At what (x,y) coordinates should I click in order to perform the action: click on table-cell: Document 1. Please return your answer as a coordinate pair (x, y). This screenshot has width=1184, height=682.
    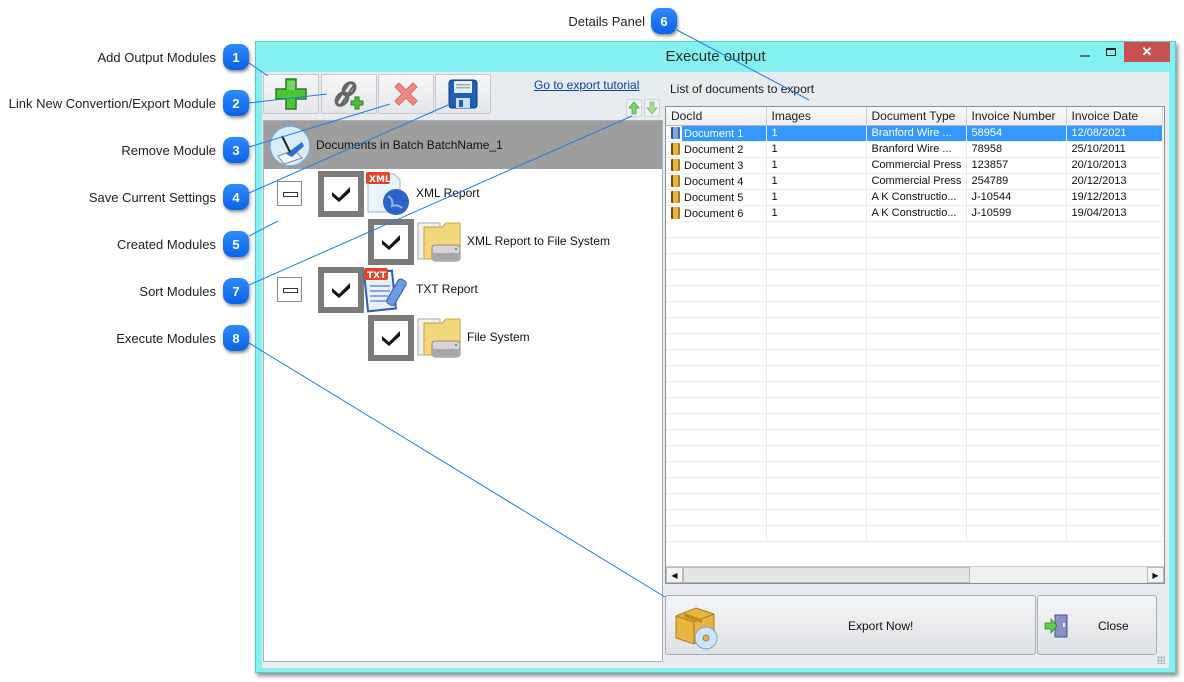
    Looking at the image, I should click on (716, 133).